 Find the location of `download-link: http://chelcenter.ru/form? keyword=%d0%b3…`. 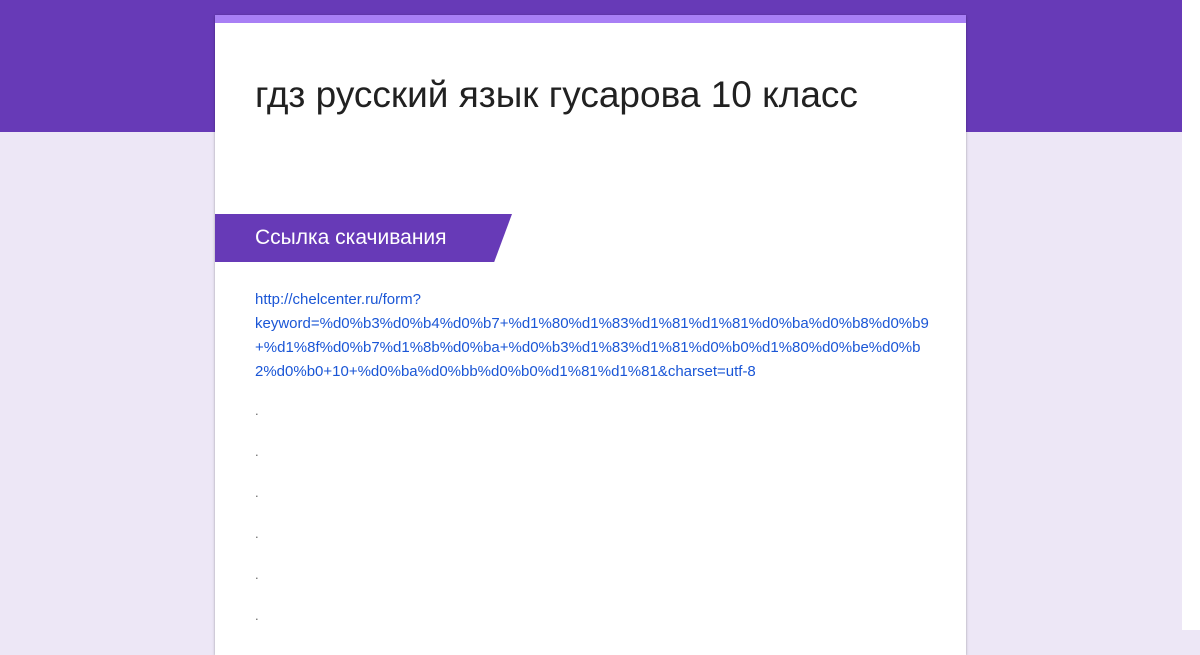

download-link: http://chelcenter.ru/form? keyword=%d0%b3… is located at coordinates (592, 336).